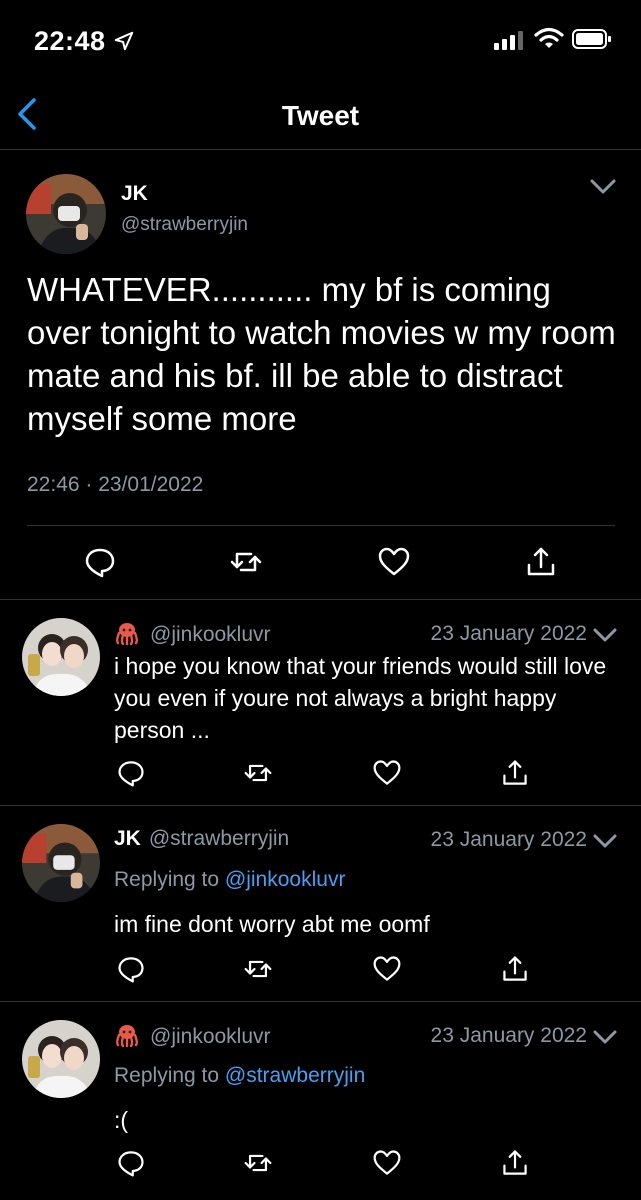 The image size is (641, 1200). I want to click on page-title: Tweet, so click(320, 115).